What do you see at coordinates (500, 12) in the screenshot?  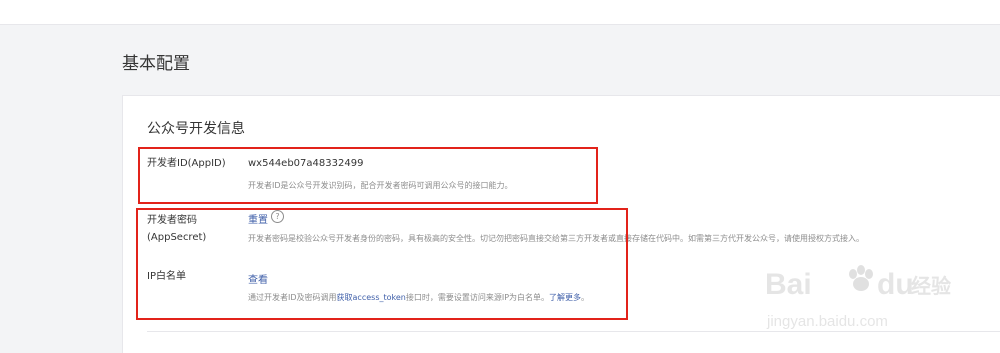 I see `top-bar` at bounding box center [500, 12].